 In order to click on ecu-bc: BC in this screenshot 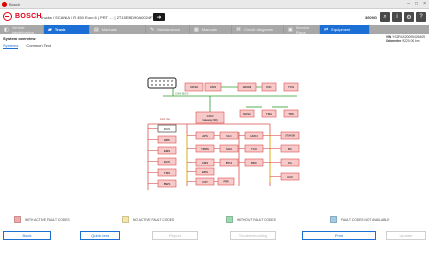, I will do `click(290, 148)`.